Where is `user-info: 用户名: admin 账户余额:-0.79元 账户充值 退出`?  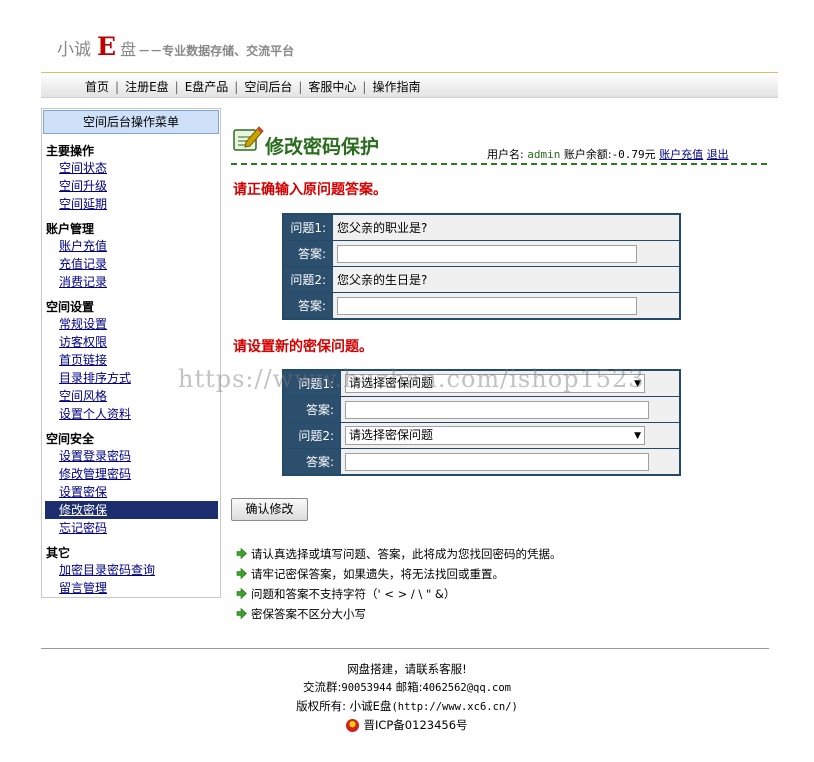
user-info: 用户名: admin 账户余额:-0.79元 账户充值 退出 is located at coordinates (608, 154).